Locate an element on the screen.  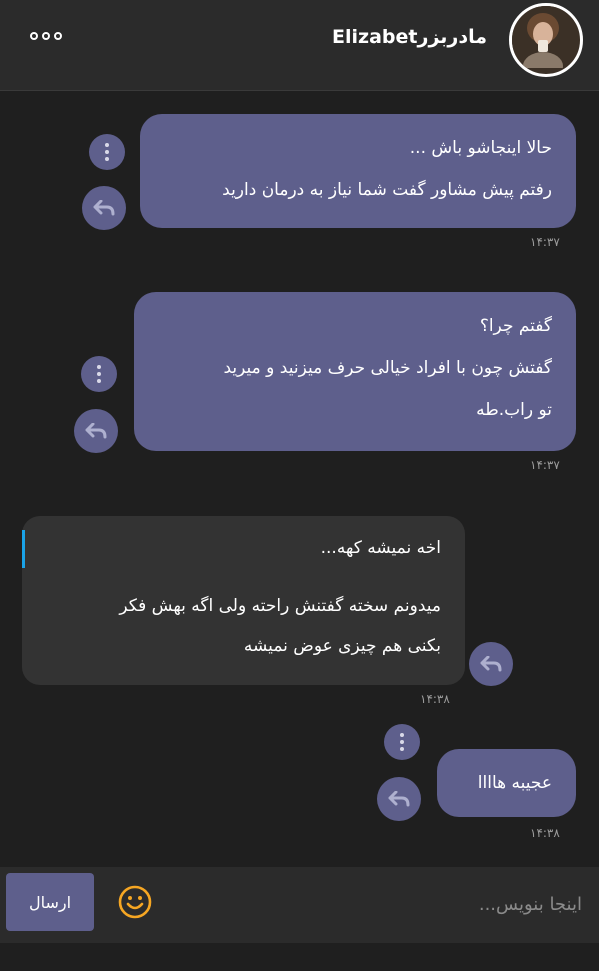
message-composer: ارسال is located at coordinates (299, 905).